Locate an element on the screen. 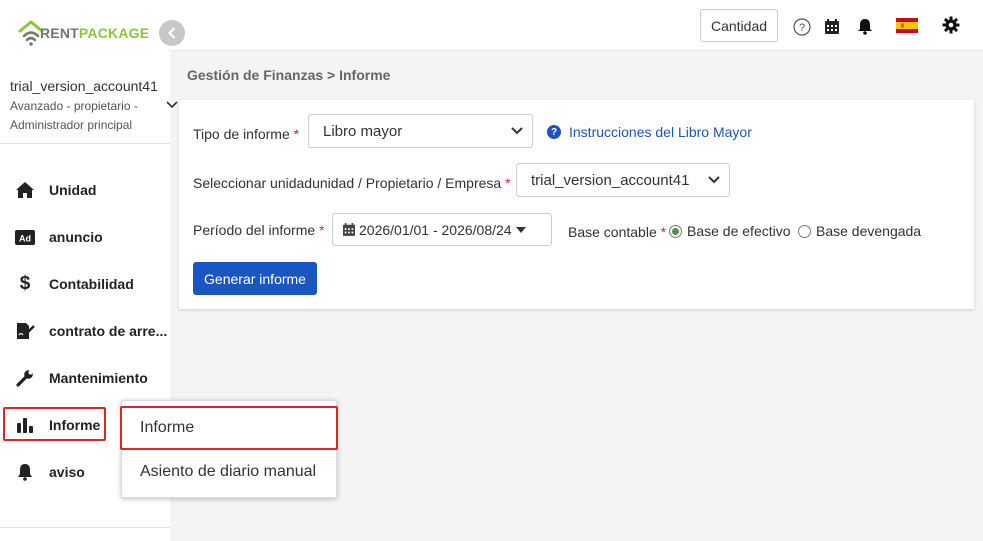 The width and height of the screenshot is (983, 541). sidebar-item-label: Unidad is located at coordinates (73, 190).